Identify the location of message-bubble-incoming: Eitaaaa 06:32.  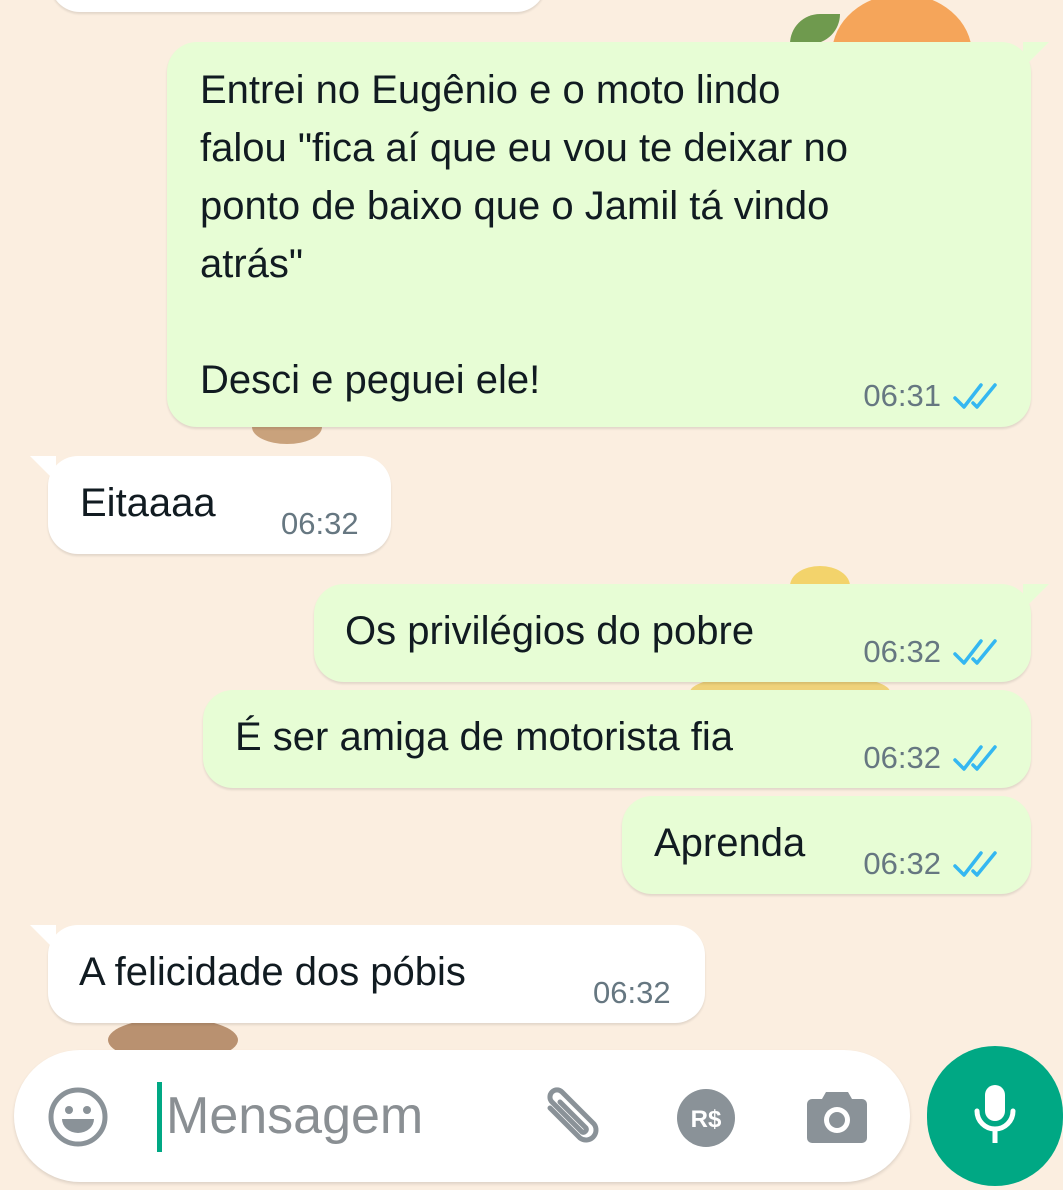
(210, 505).